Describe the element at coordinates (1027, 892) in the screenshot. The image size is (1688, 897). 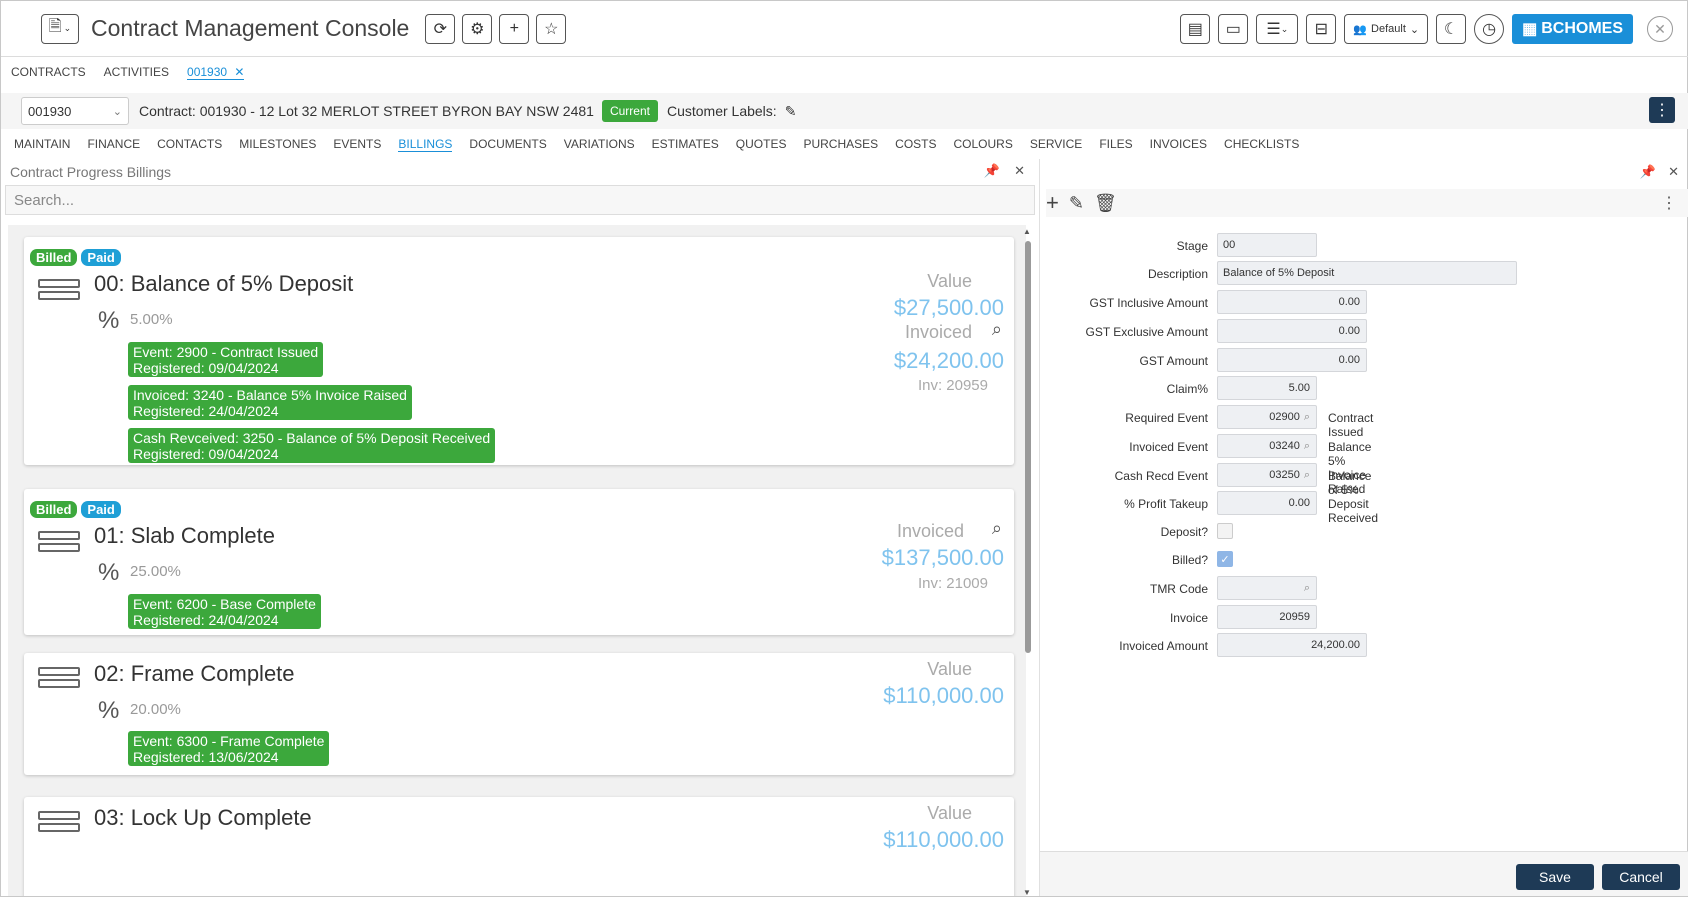
I see `scroll-down-icon: ▼` at that location.